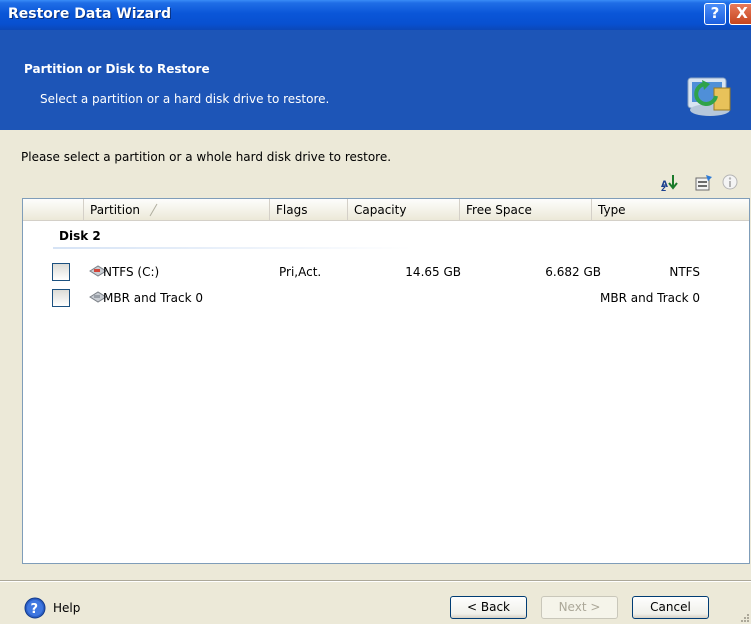 The height and width of the screenshot is (624, 751). I want to click on partition-type: MBR and Track 0, so click(650, 298).